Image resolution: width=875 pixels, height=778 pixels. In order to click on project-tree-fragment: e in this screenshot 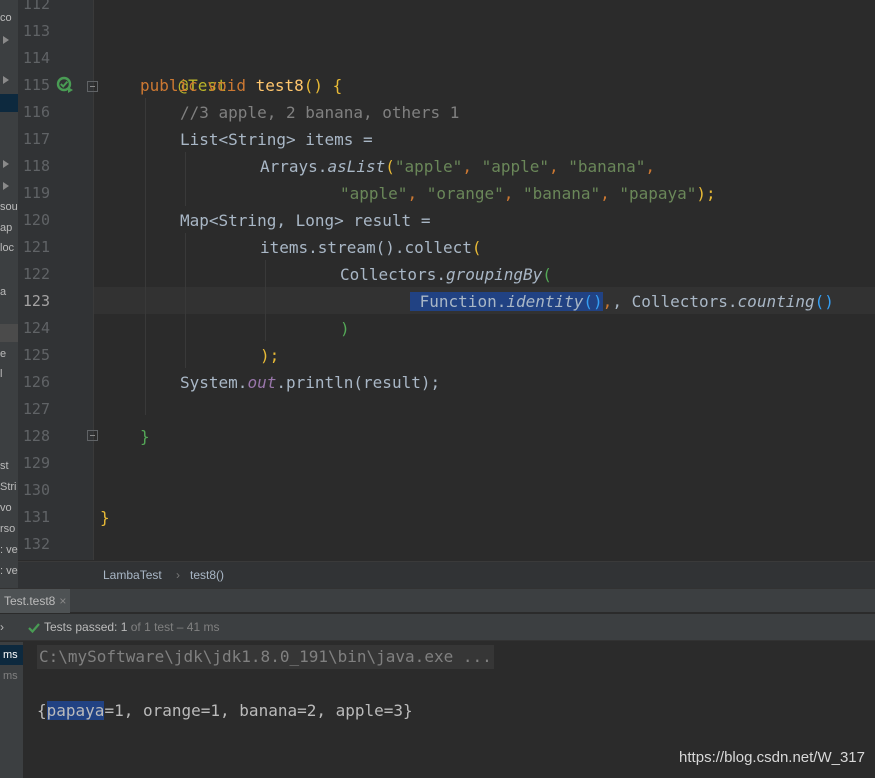, I will do `click(3, 354)`.